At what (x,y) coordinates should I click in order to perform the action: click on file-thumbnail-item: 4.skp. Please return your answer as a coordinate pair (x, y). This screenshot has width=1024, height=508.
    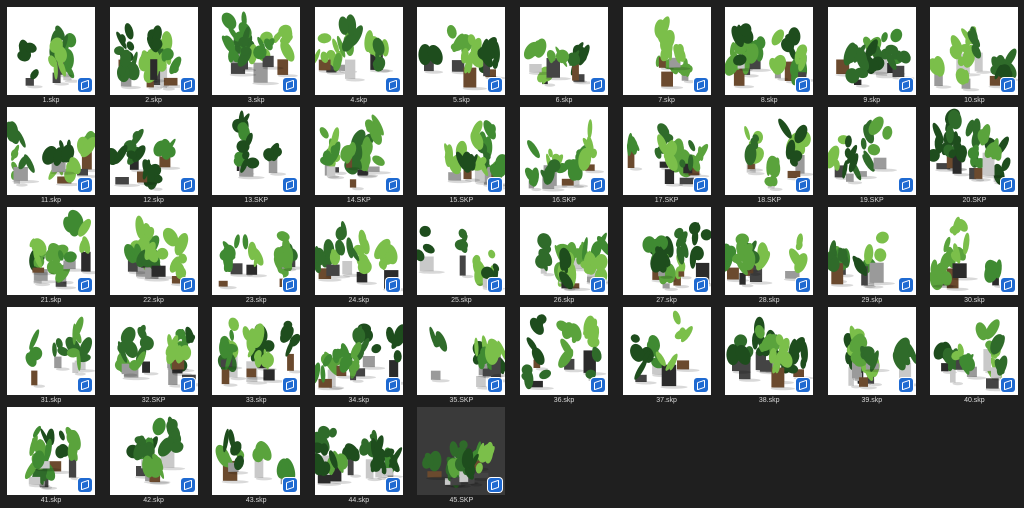
    Looking at the image, I should click on (358, 56).